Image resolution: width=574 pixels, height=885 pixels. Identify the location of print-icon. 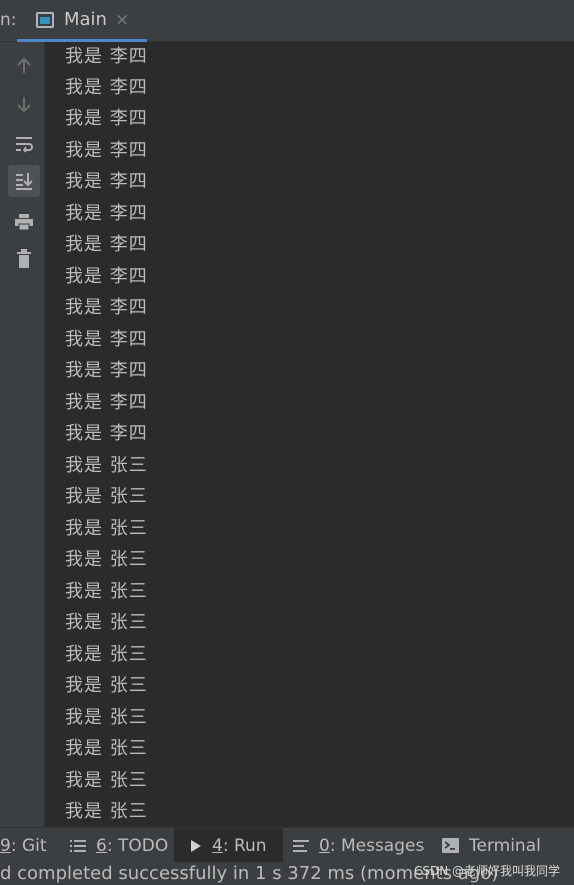
(24, 222).